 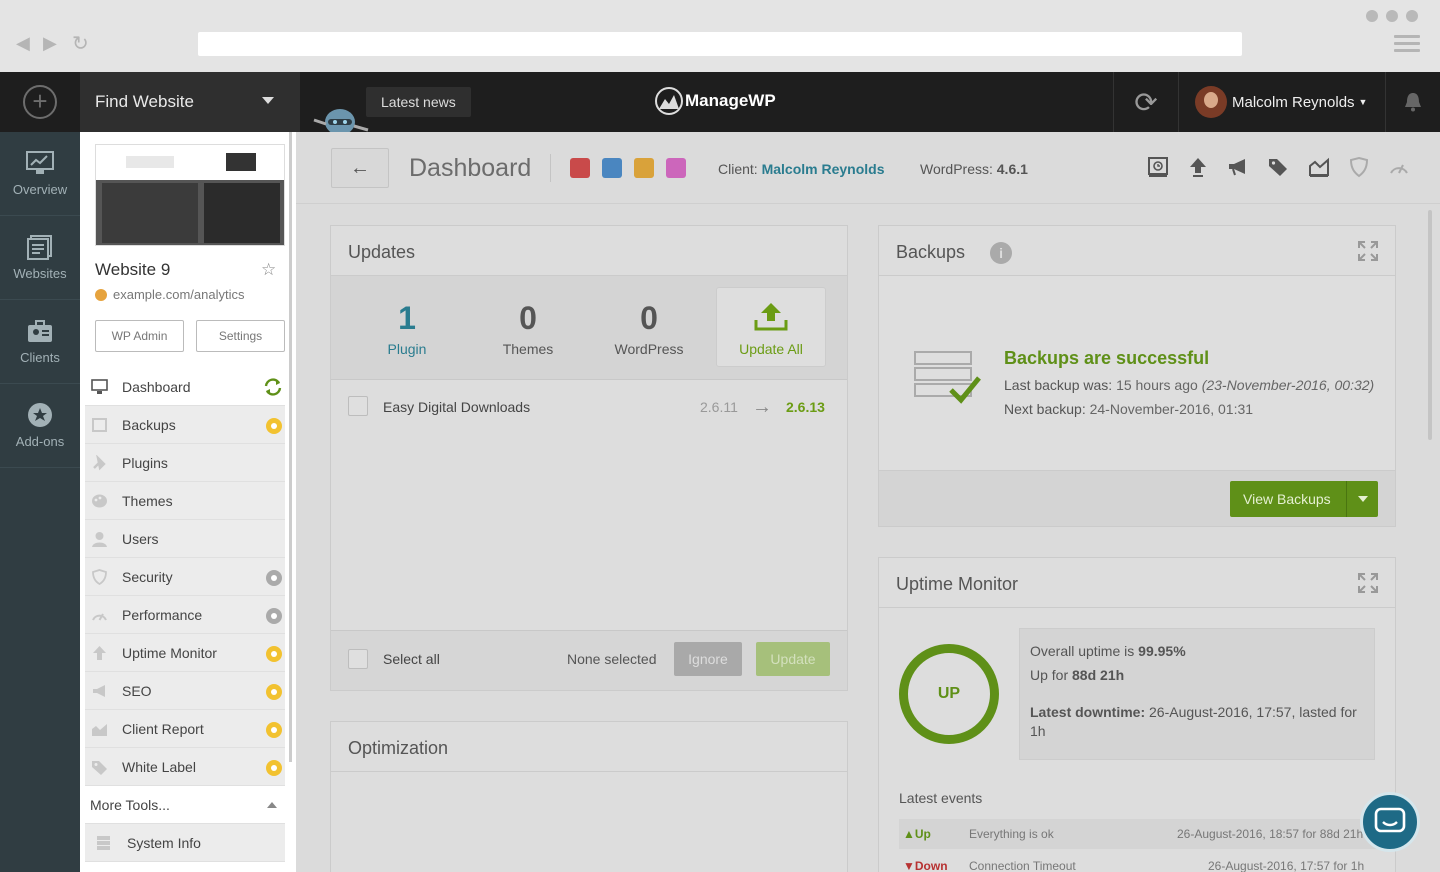 What do you see at coordinates (358, 659) in the screenshot?
I see `select-all-checkbox` at bounding box center [358, 659].